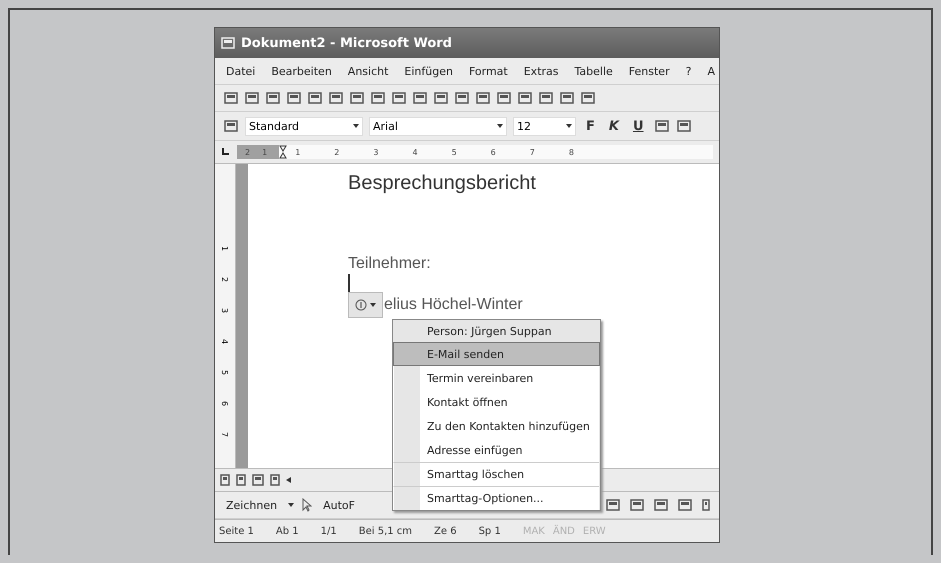 Image resolution: width=941 pixels, height=563 pixels. Describe the element at coordinates (361, 305) in the screenshot. I see `info-icon` at that location.